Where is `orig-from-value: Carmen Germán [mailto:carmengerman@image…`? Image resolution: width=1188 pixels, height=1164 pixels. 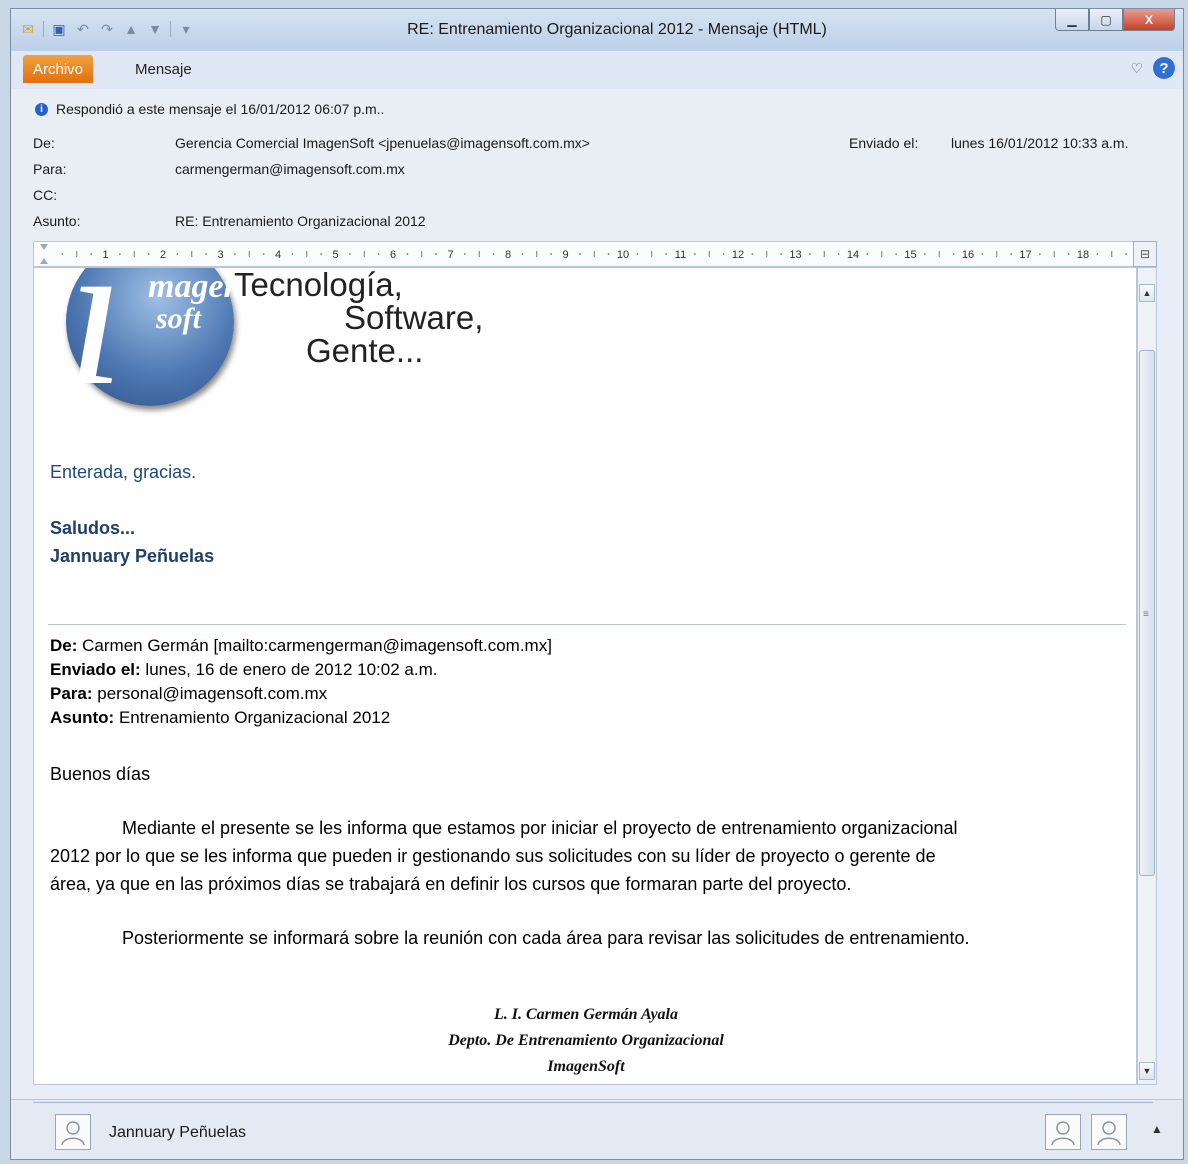
orig-from-value: Carmen Germán [mailto:carmengerman@image… is located at coordinates (317, 645).